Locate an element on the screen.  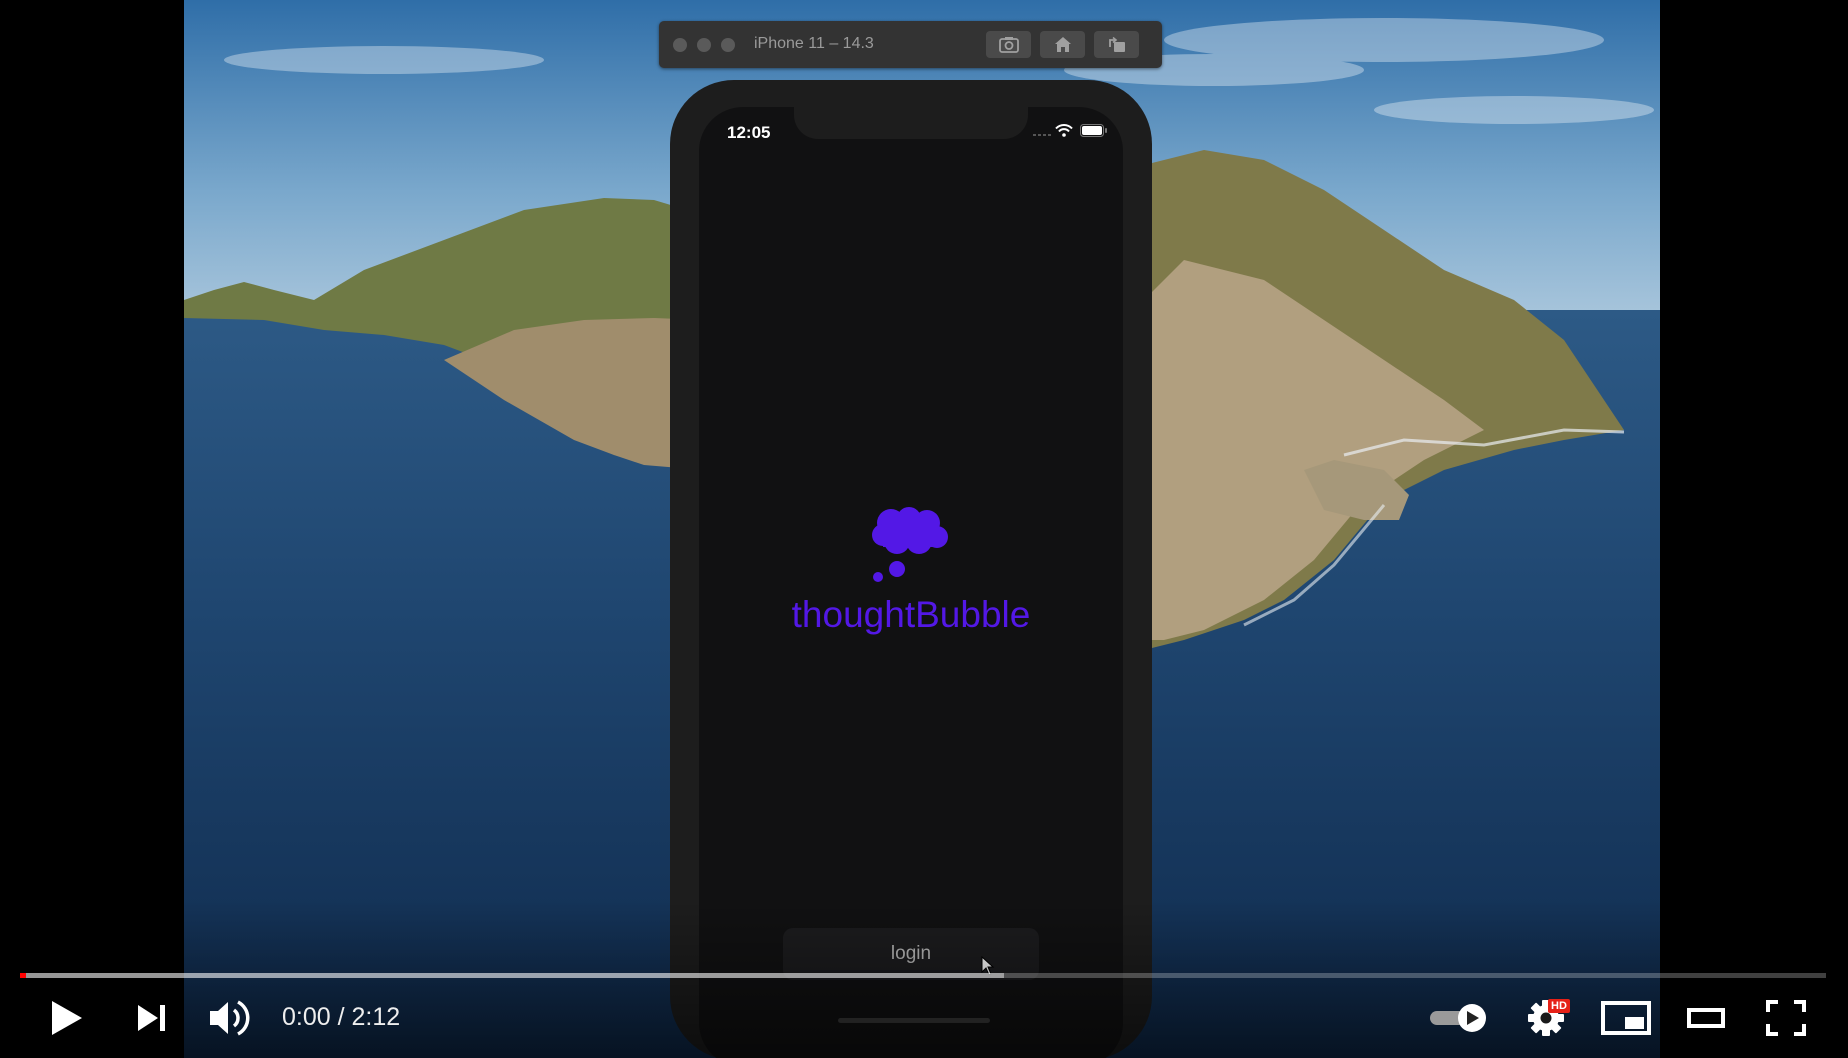
cellular-signal-icon is located at coordinates (1042, 135).